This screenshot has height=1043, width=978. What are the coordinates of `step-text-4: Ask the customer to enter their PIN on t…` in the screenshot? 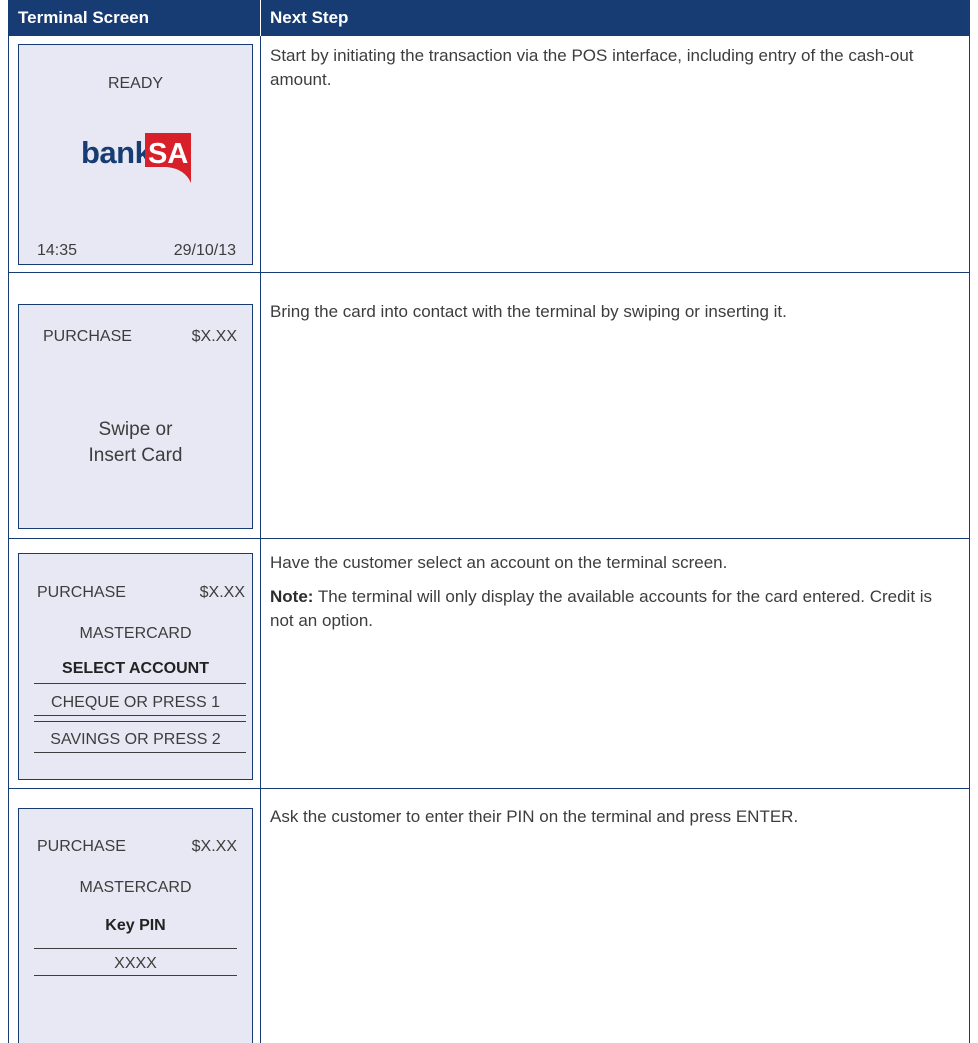 It's located at (615, 822).